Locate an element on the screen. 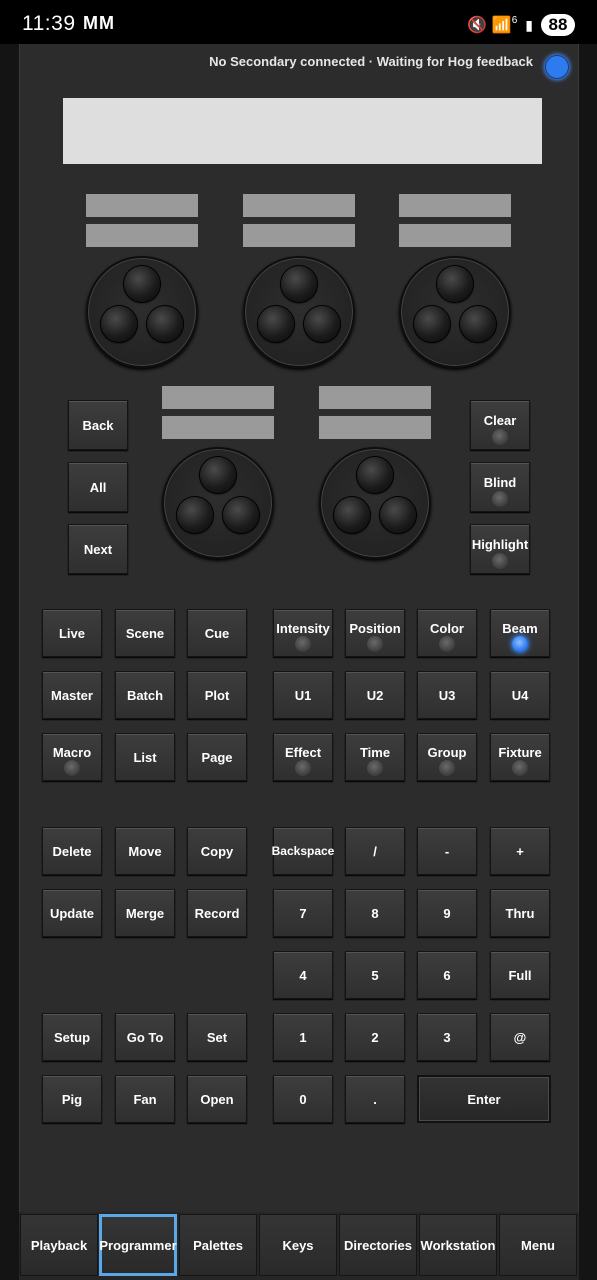 The image size is (597, 1280). full-button: Full is located at coordinates (520, 975).